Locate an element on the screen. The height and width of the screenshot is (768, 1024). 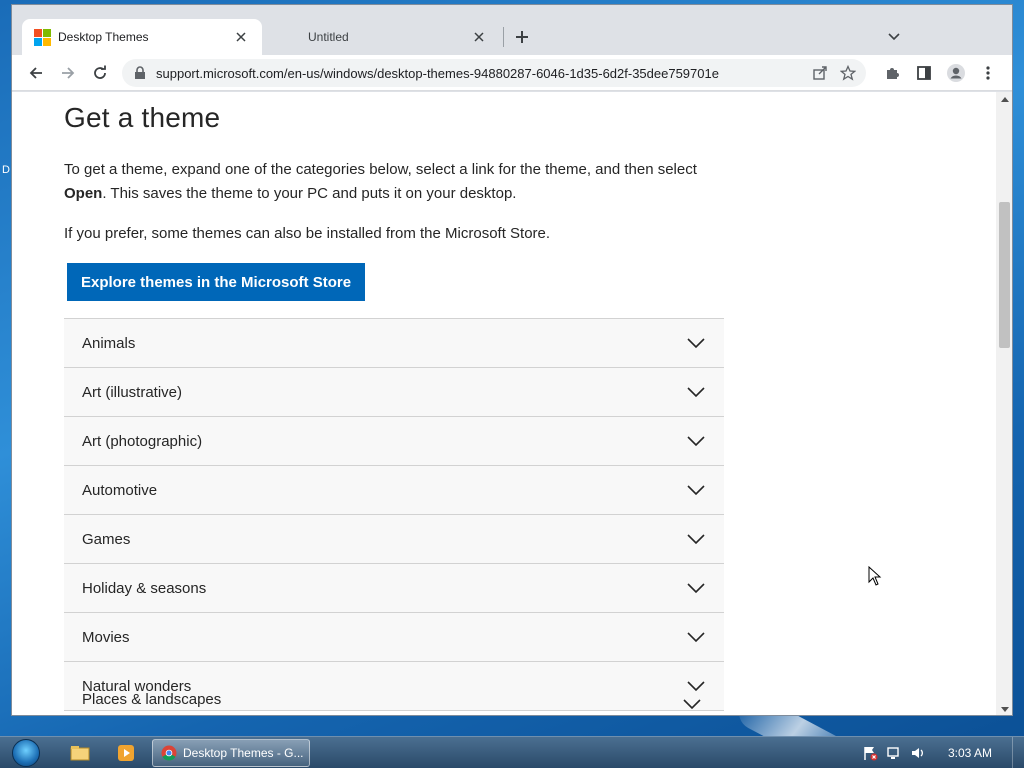
system-tray is located at coordinates (894, 752).